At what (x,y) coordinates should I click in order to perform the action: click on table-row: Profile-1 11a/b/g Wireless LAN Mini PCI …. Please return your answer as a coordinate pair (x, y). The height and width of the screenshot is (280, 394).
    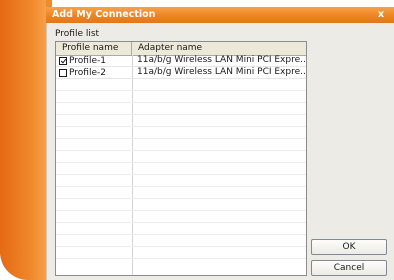
    Looking at the image, I should click on (181, 61).